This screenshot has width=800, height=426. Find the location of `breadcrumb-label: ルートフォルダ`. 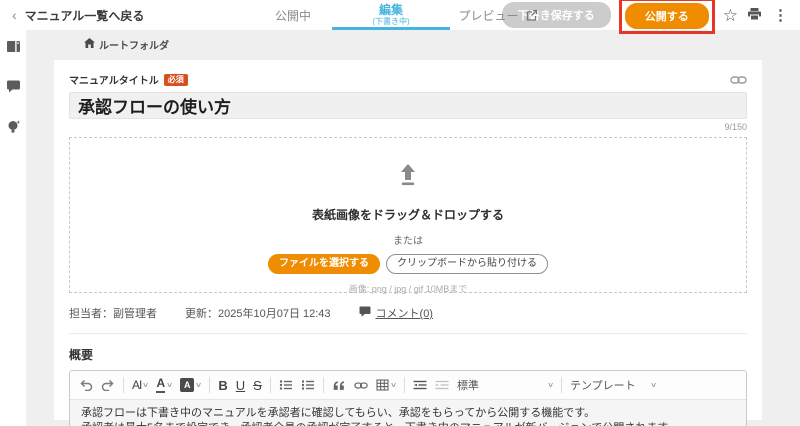

breadcrumb-label: ルートフォルダ is located at coordinates (134, 46).